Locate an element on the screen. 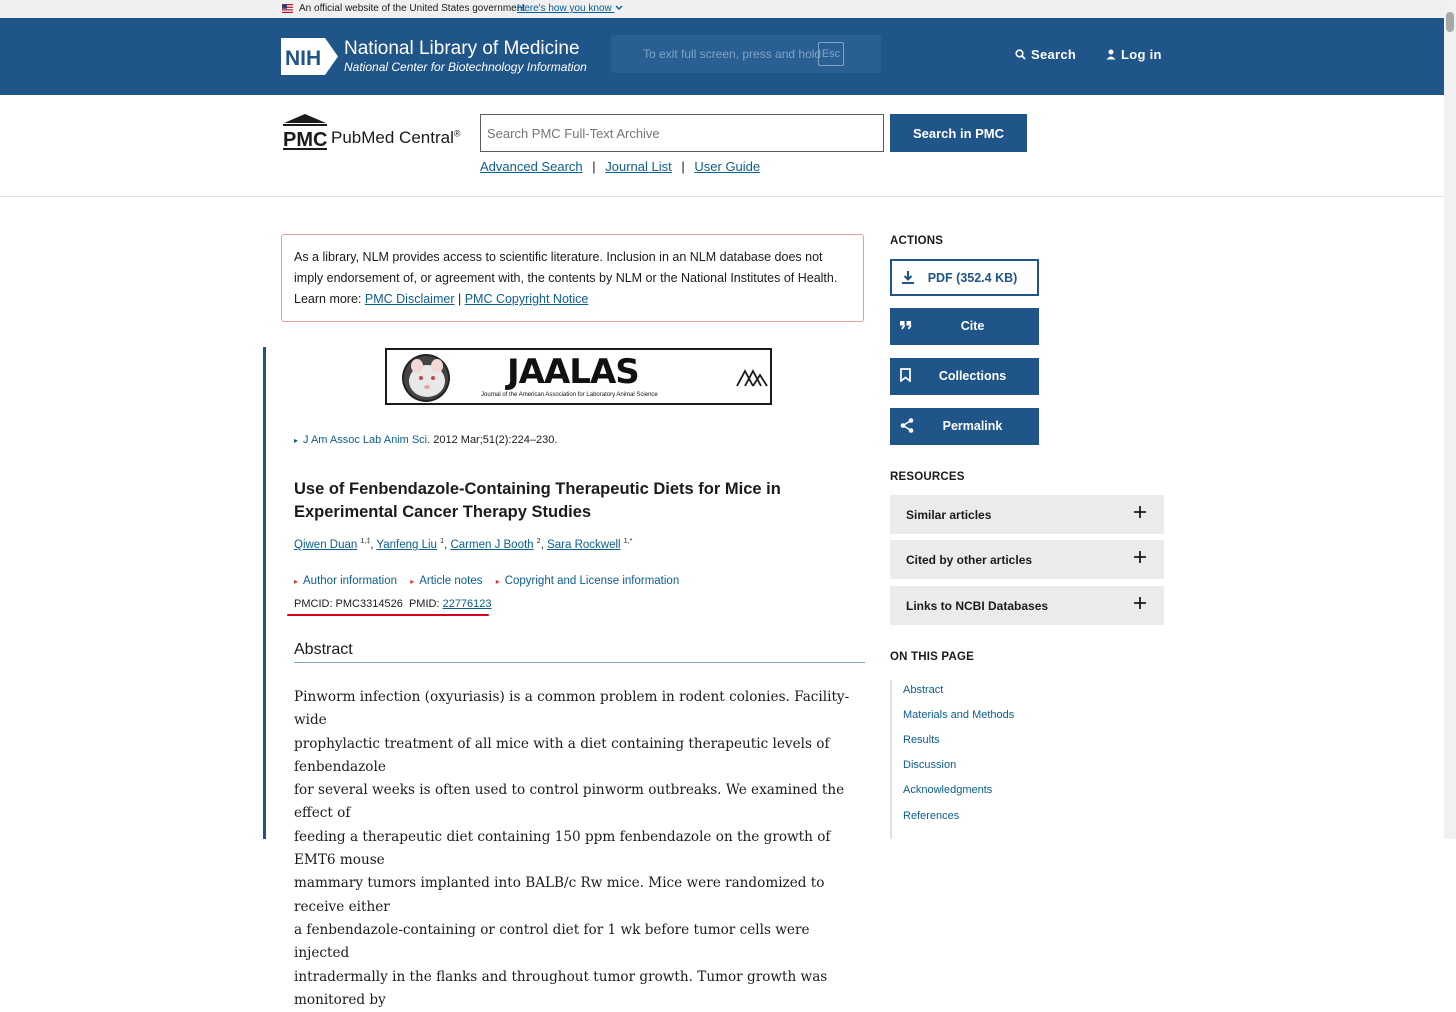  pmcid: PMCID: PMC3314526 is located at coordinates (348, 604).